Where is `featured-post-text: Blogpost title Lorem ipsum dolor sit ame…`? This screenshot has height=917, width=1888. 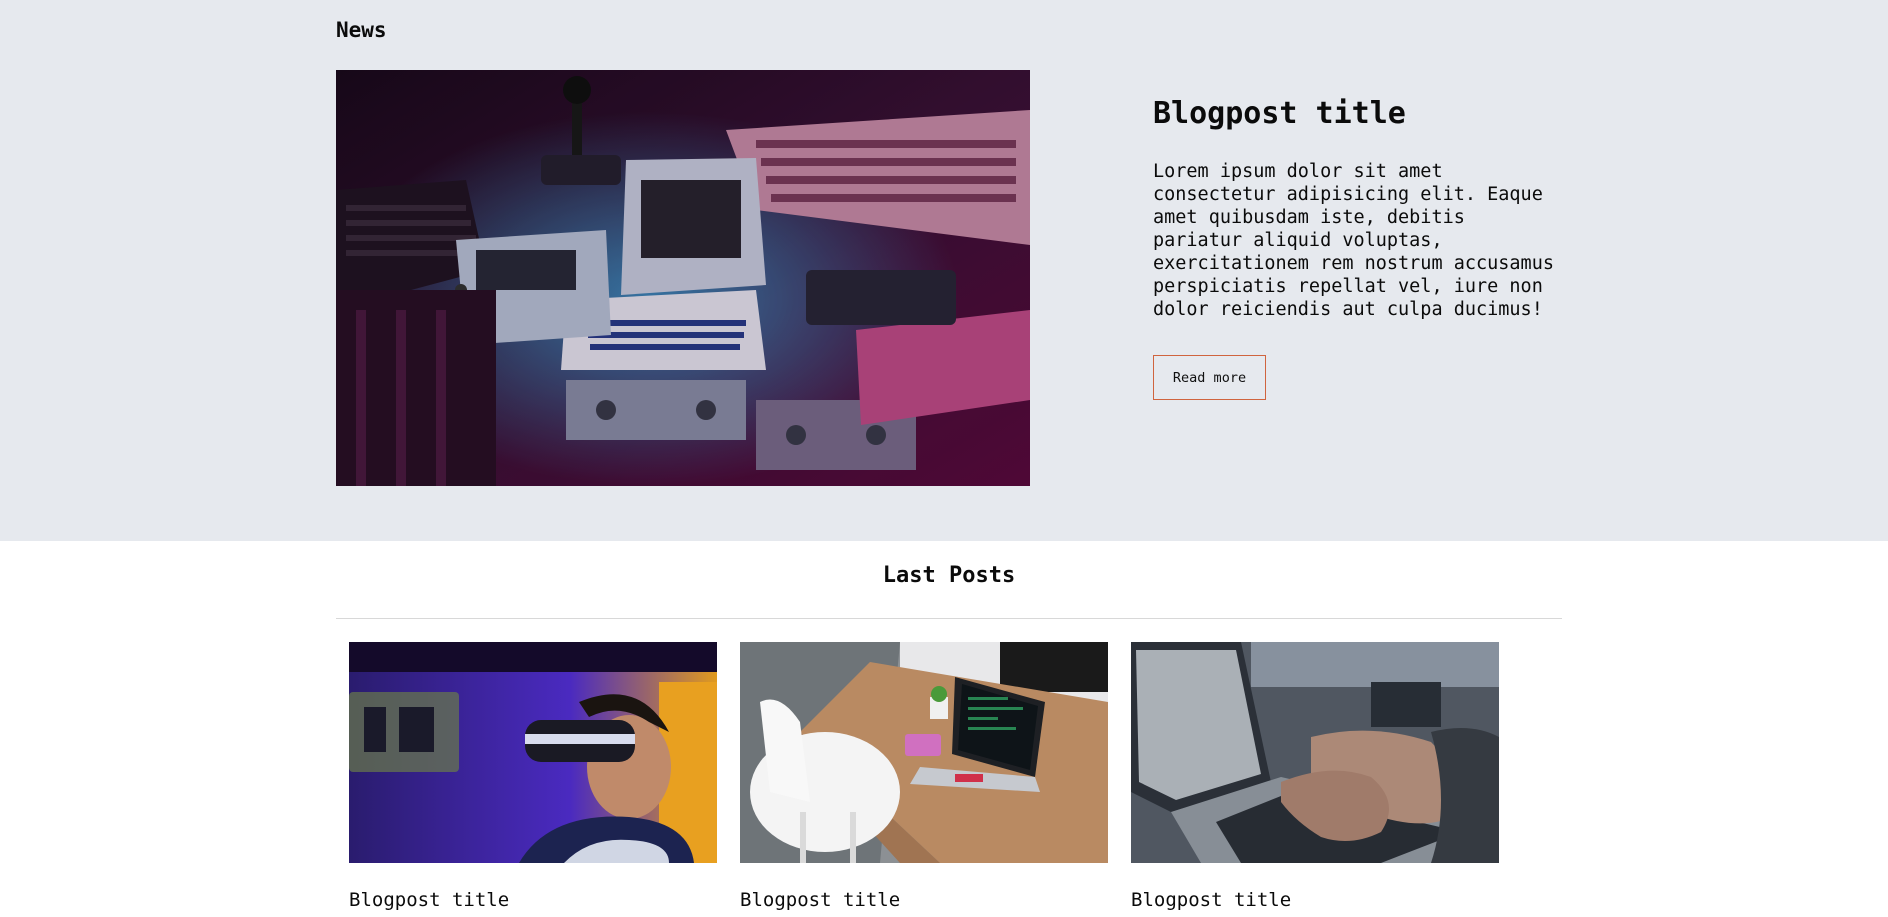
featured-post-text: Blogpost title Lorem ipsum dolor sit ame… is located at coordinates (1358, 246).